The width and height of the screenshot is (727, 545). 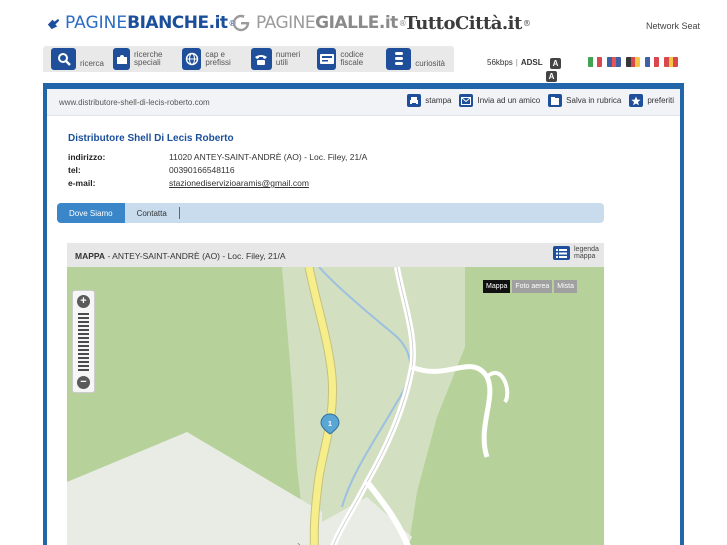 I want to click on paginegialle-logo: PAGINE GIALLE .it ®, so click(x=319, y=23).